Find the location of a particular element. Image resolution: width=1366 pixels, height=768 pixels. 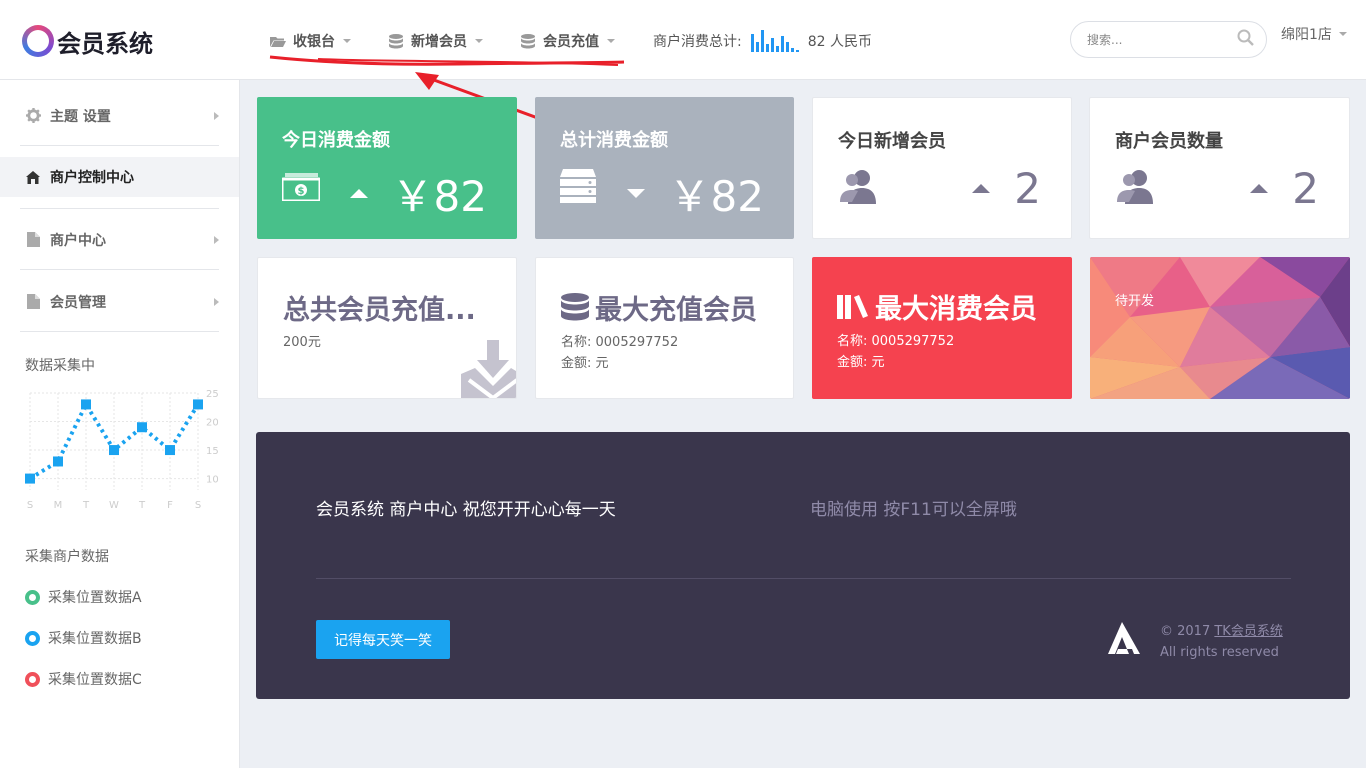

user-menu: 绵阳1店 is located at coordinates (1314, 34).